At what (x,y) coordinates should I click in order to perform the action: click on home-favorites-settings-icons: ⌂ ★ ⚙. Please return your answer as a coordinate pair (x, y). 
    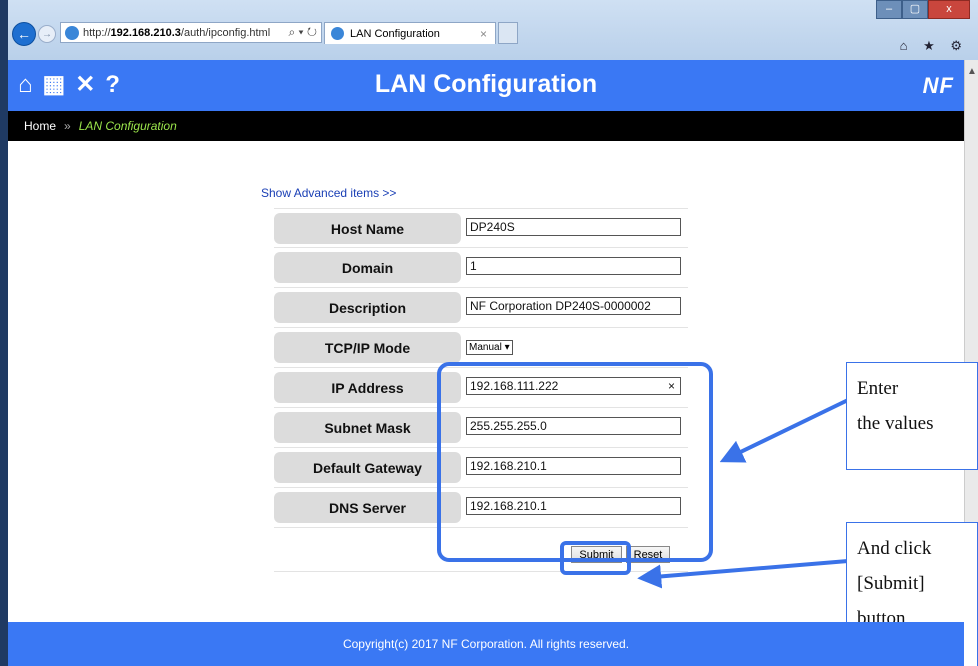
    Looking at the image, I should click on (934, 46).